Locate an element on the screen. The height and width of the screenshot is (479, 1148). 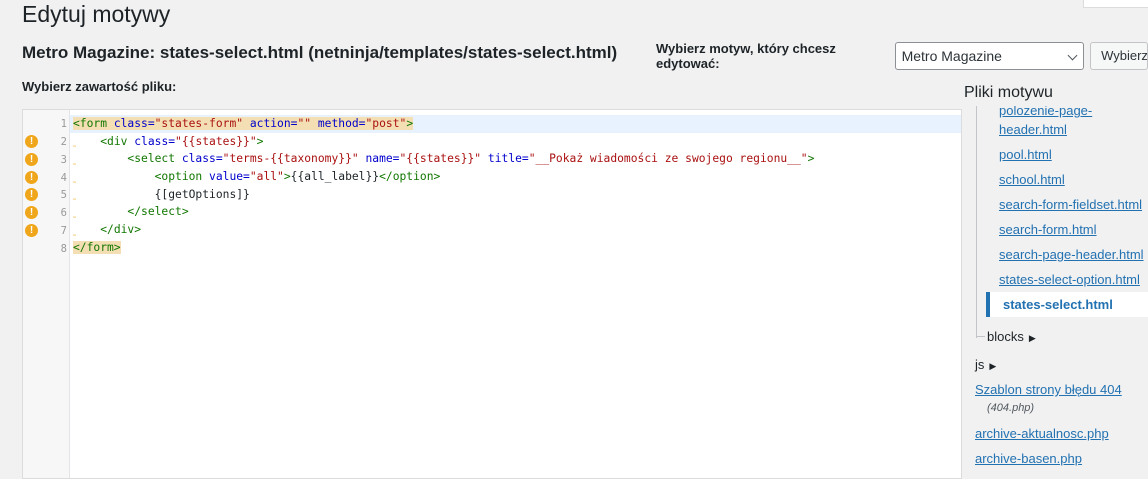
code-string: "all" is located at coordinates (266, 177).